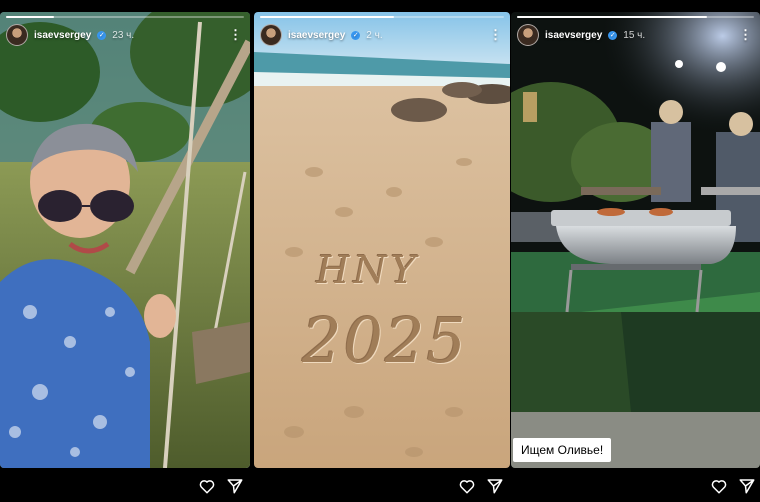  What do you see at coordinates (122, 486) in the screenshot?
I see `story-1-footer` at bounding box center [122, 486].